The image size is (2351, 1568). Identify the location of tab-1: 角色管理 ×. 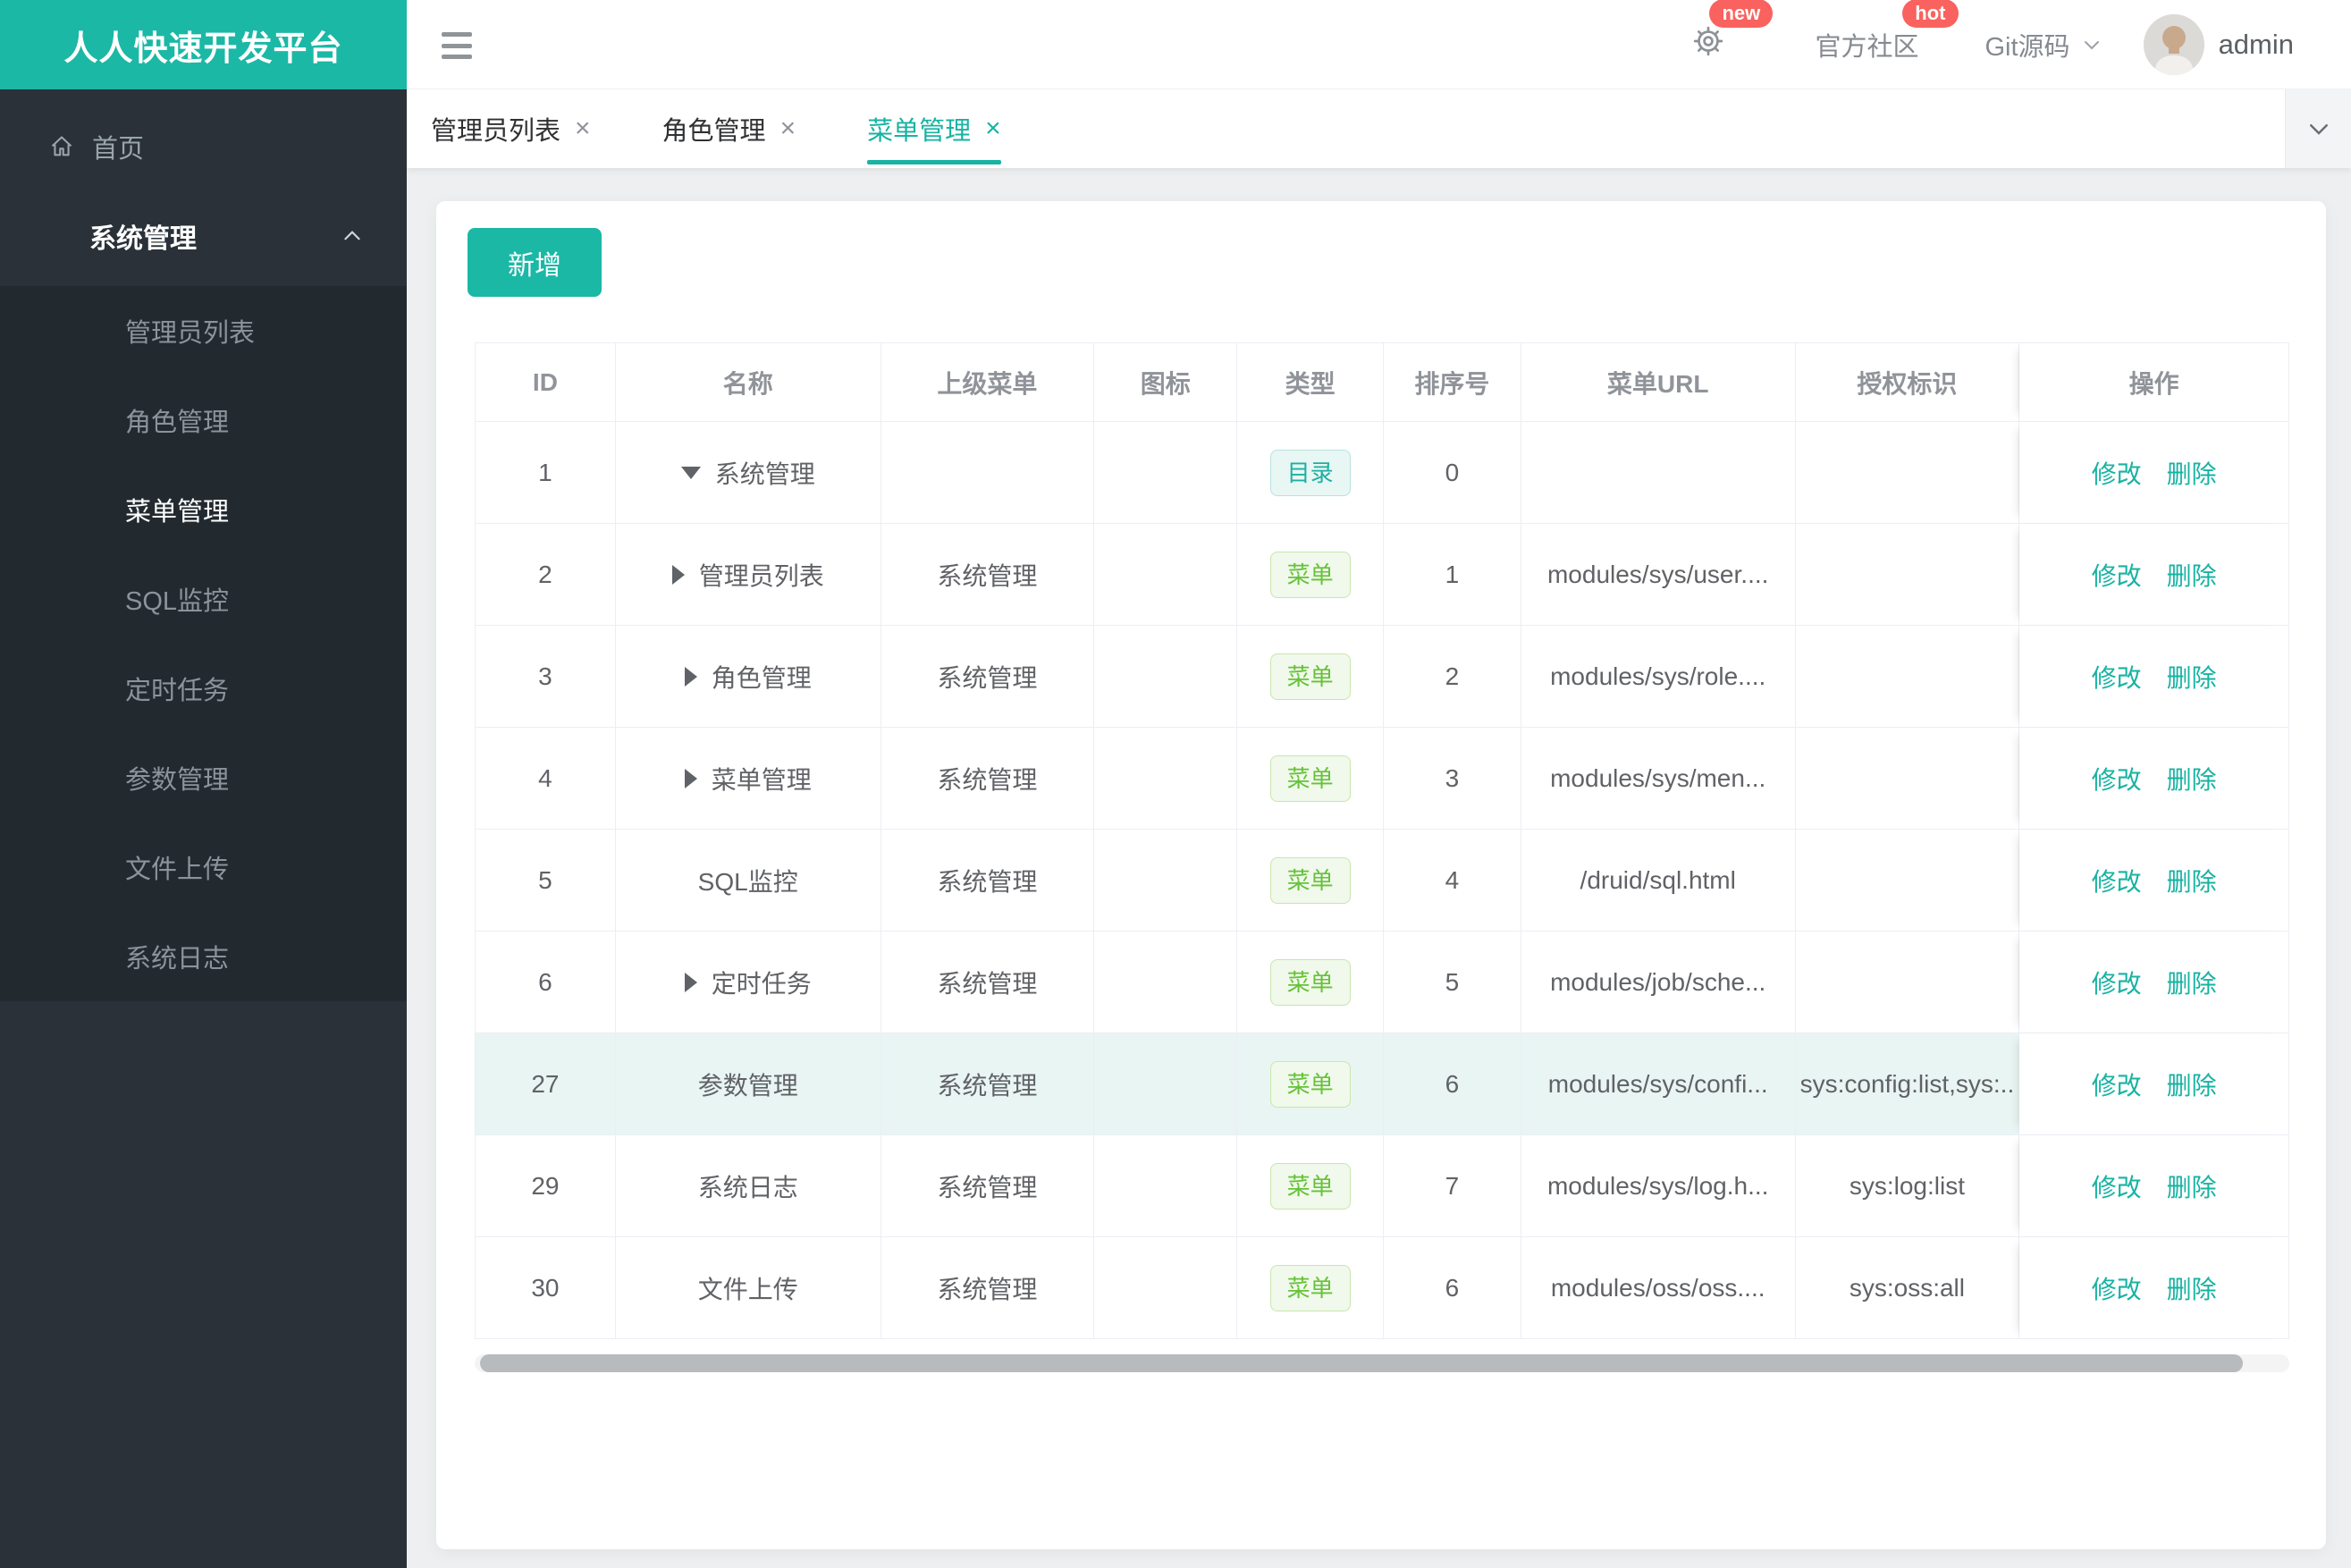
(729, 128).